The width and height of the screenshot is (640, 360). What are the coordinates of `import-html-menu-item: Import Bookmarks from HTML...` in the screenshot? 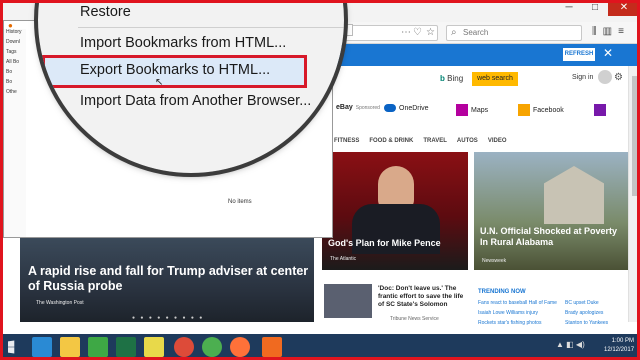 It's located at (183, 43).